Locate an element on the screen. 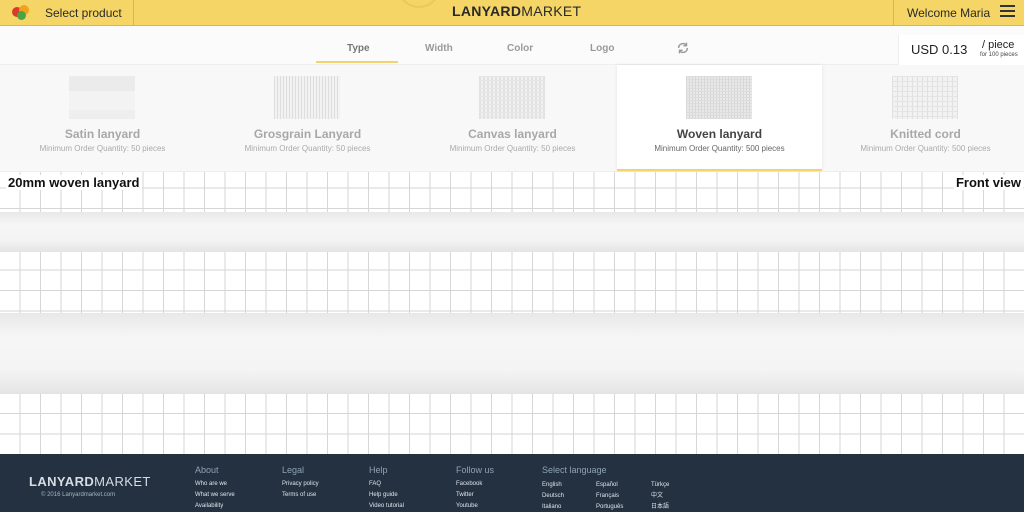 This screenshot has height=513, width=1024. refresh-icon is located at coordinates (683, 48).